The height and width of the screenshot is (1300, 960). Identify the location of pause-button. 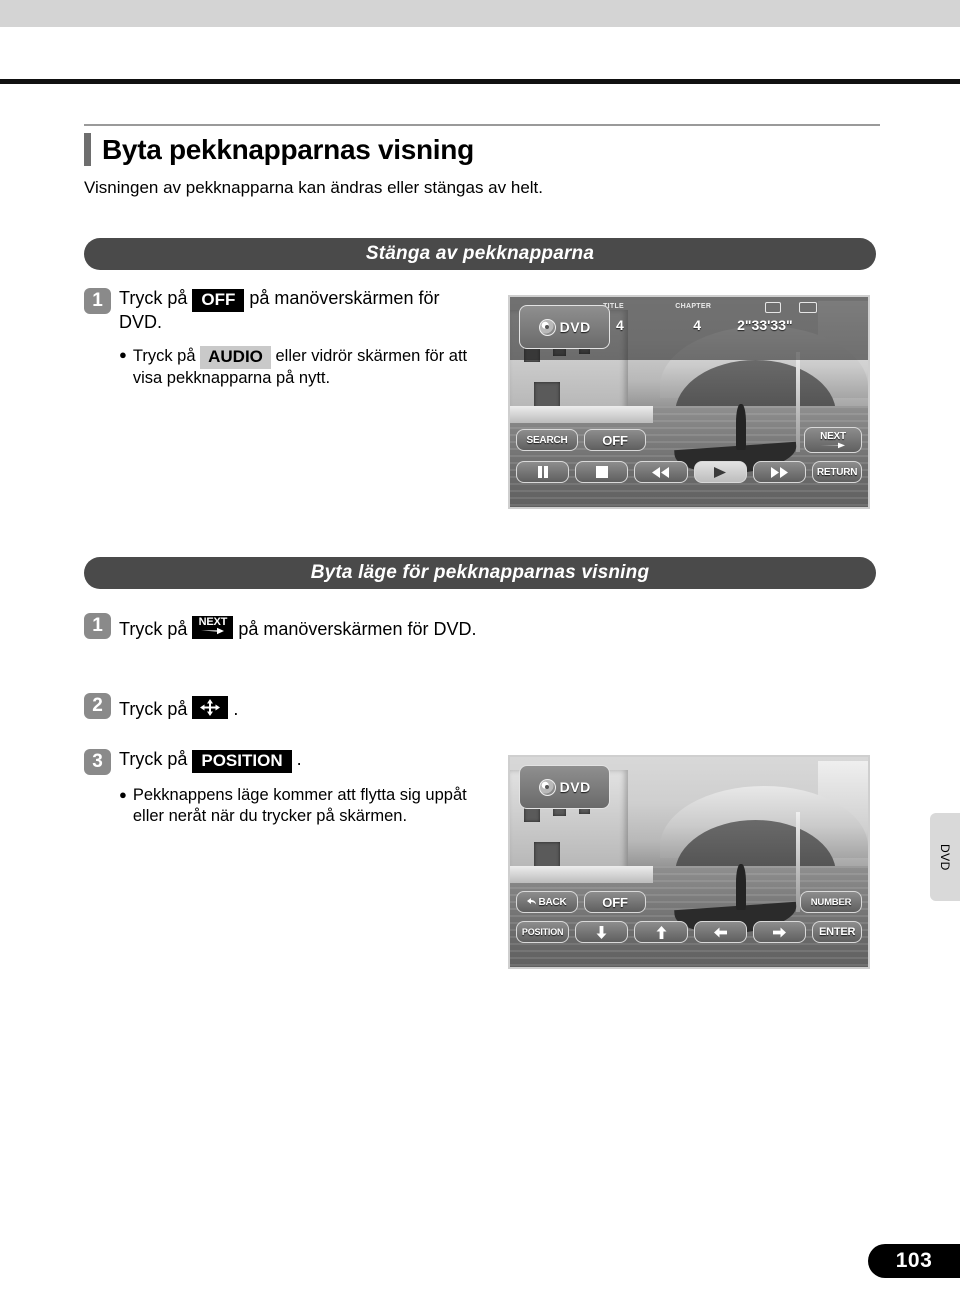
(543, 472).